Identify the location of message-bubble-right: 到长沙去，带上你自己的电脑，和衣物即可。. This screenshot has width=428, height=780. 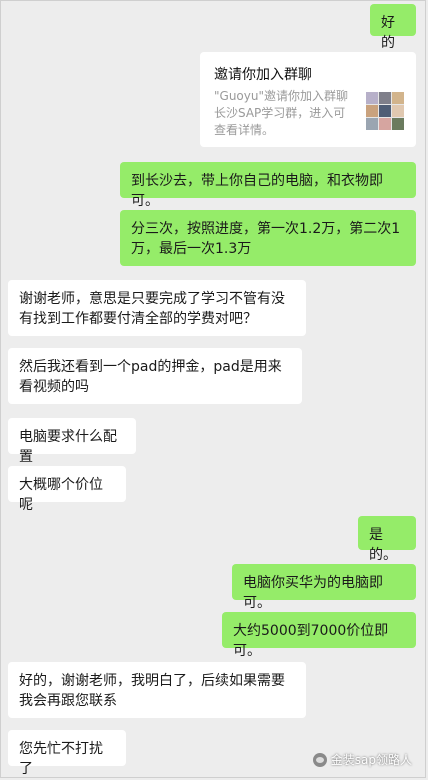
(268, 185).